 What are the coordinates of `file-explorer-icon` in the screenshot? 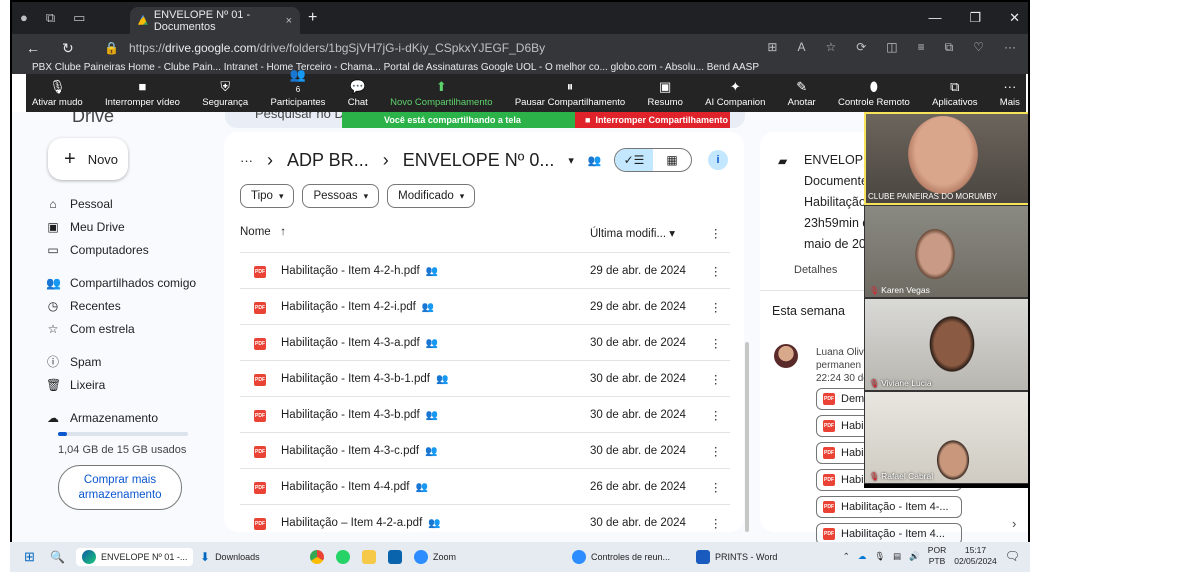 It's located at (369, 557).